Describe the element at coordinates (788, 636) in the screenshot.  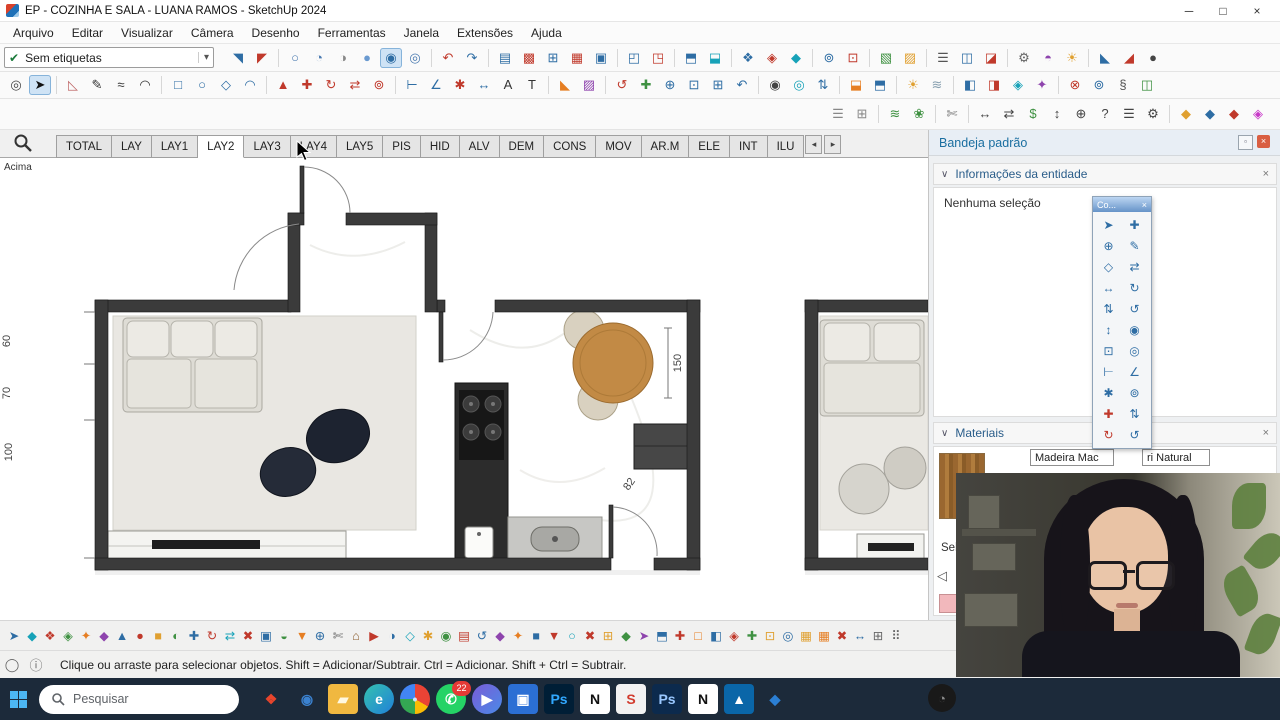
I see `bm-icon: ◎` at that location.